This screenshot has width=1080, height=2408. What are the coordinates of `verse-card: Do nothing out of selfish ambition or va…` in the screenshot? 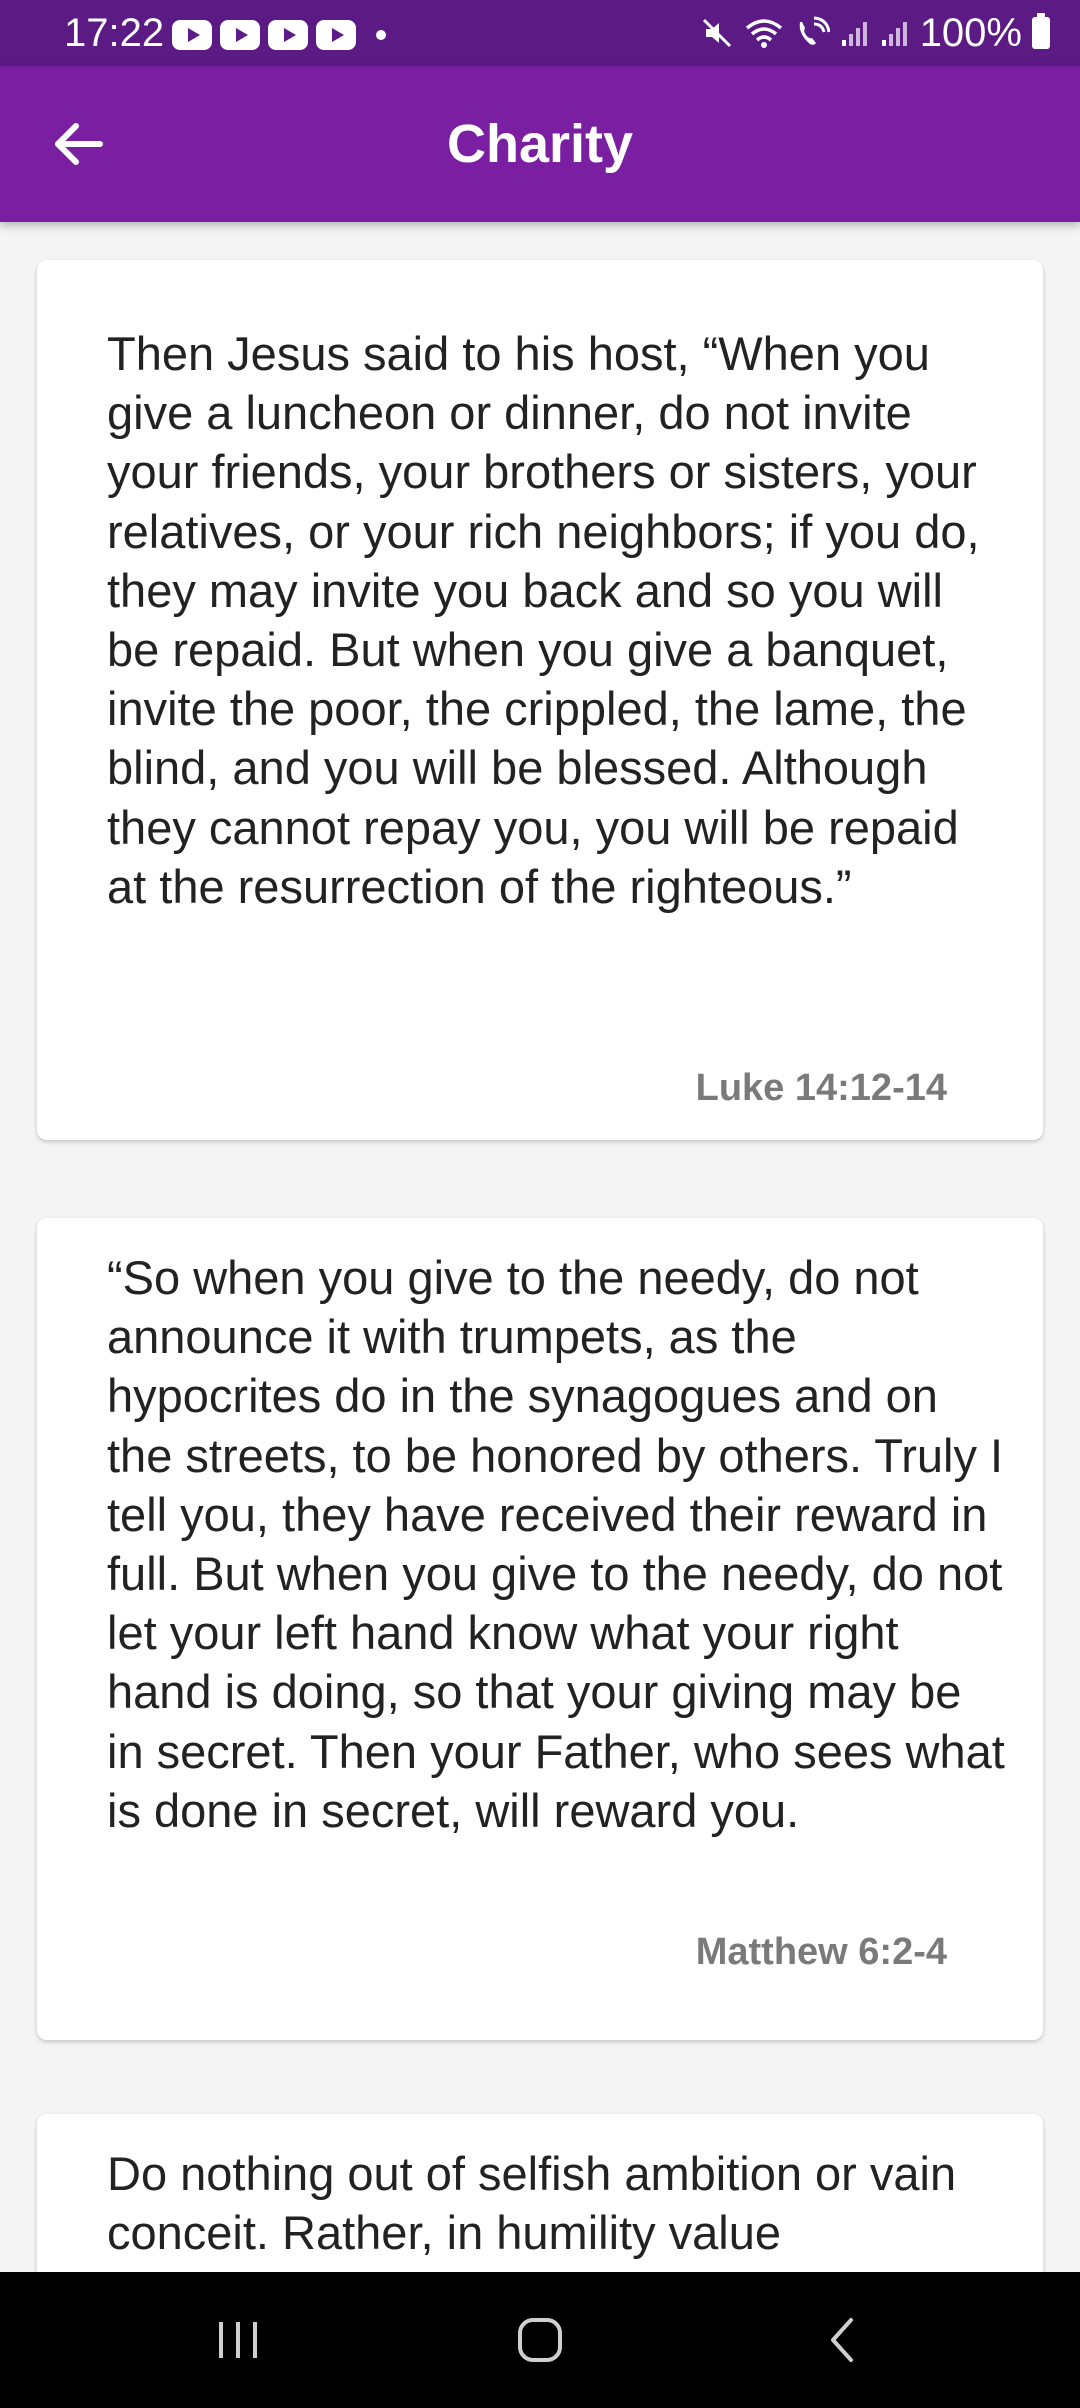 It's located at (540, 2193).